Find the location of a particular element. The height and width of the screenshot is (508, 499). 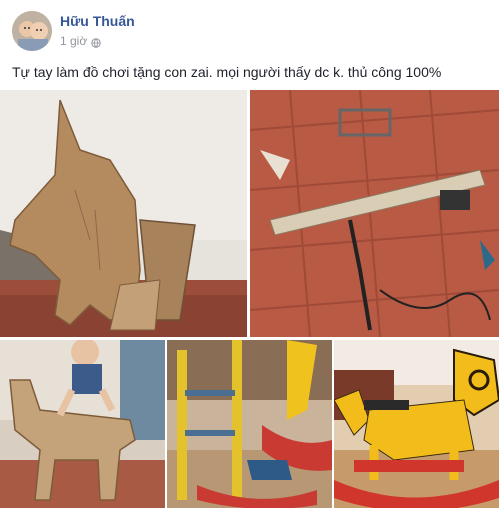

rocking-horse-frame-photo is located at coordinates (249, 424).